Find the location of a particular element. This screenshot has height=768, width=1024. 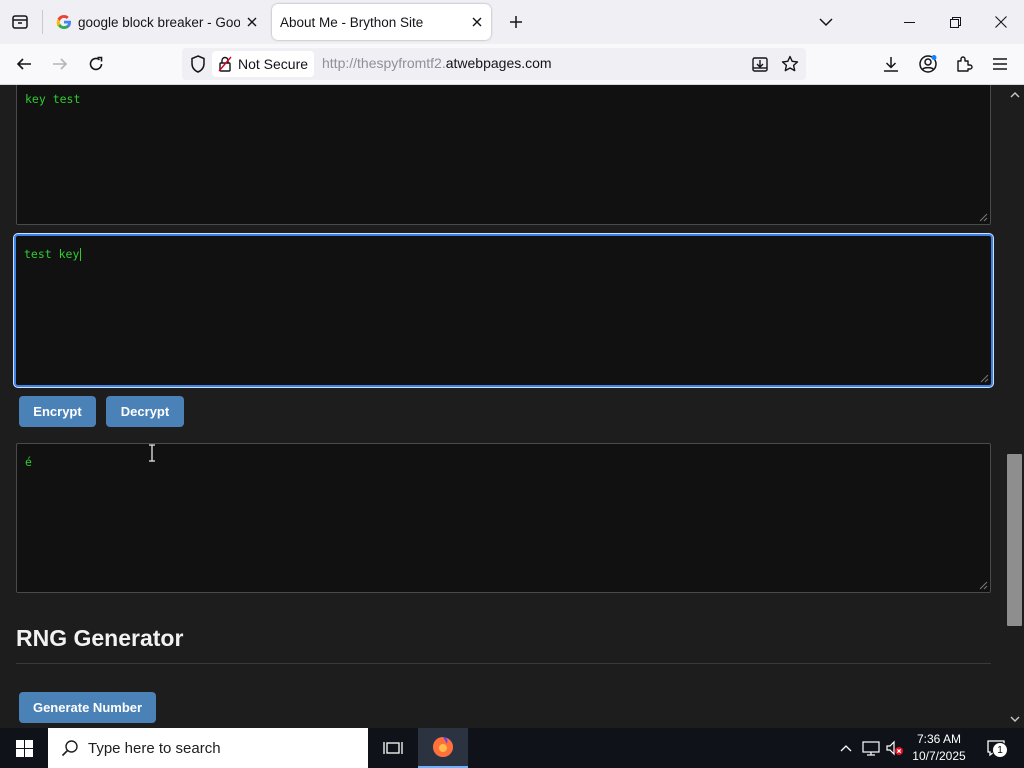

plus-icon is located at coordinates (516, 22).